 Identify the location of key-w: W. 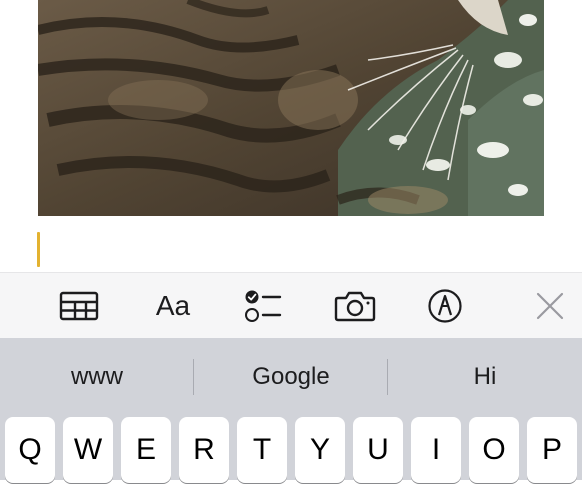
(88, 450).